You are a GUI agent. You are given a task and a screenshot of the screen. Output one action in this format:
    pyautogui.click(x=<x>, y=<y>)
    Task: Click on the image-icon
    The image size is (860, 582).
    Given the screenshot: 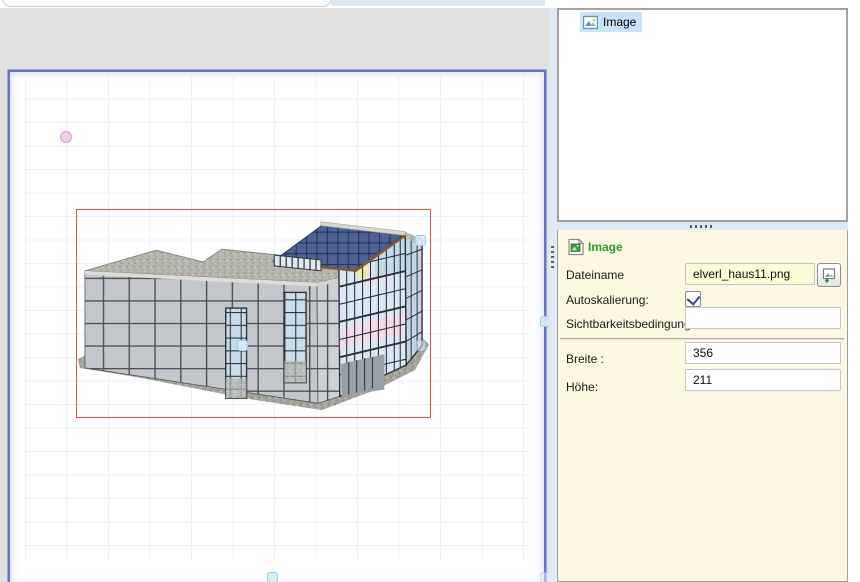 What is the action you would take?
    pyautogui.click(x=590, y=22)
    